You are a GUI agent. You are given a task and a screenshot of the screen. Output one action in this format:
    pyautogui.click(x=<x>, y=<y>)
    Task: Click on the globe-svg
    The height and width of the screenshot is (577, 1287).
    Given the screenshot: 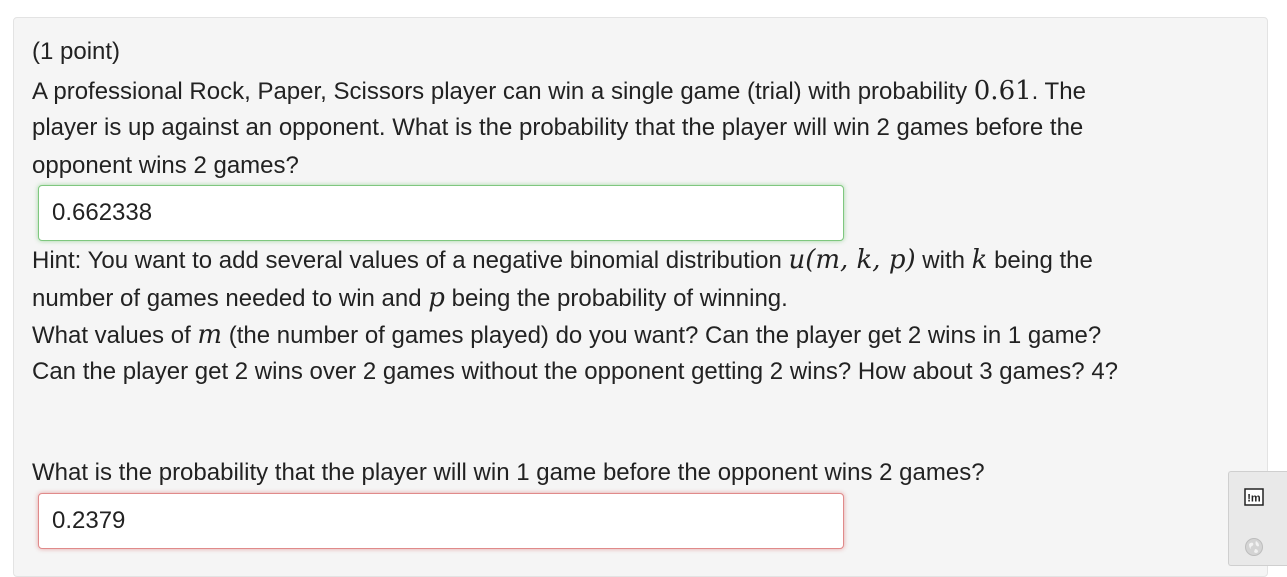 What is the action you would take?
    pyautogui.click(x=1254, y=547)
    